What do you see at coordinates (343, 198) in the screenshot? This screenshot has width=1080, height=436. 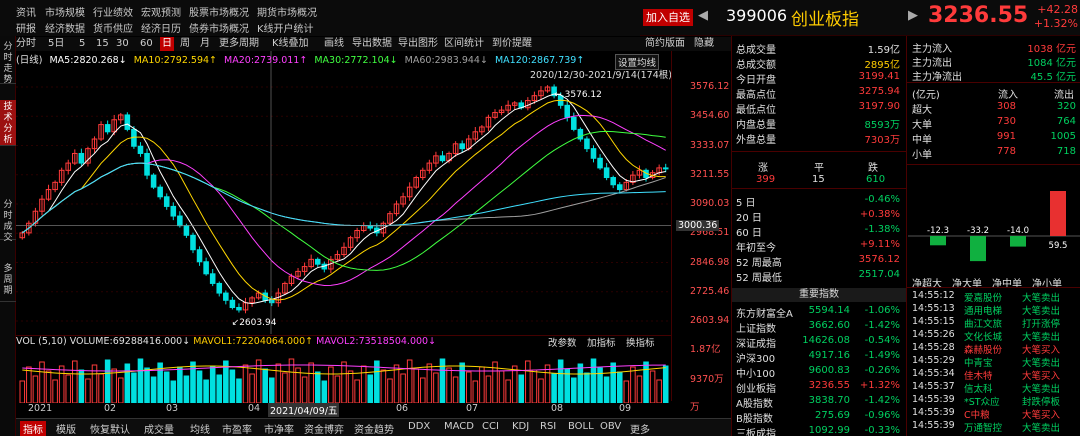 I see `ma120-line` at bounding box center [343, 198].